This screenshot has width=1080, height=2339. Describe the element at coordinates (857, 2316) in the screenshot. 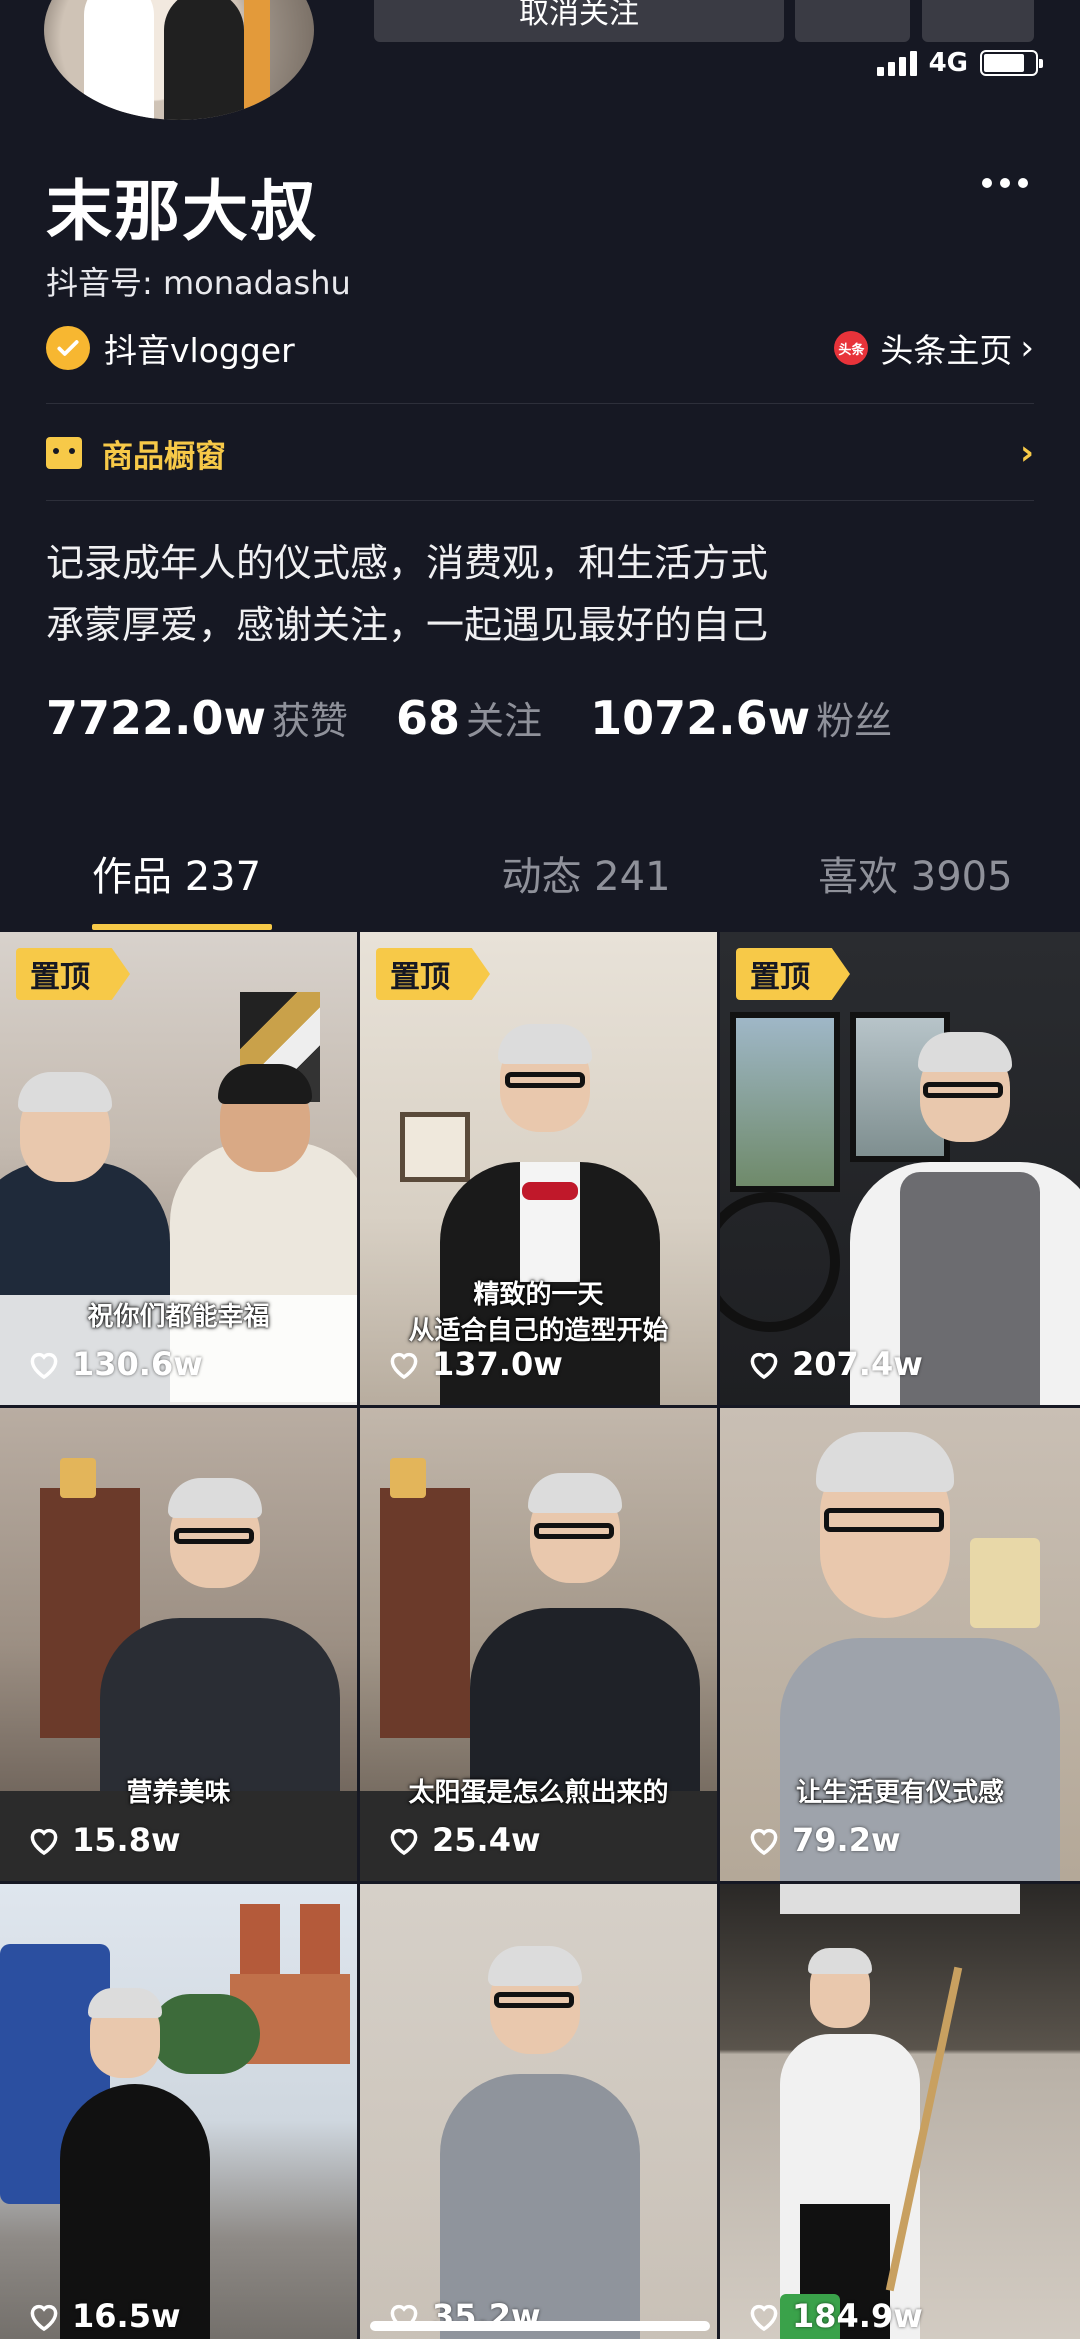

I see `likes-count: 184.9w` at that location.